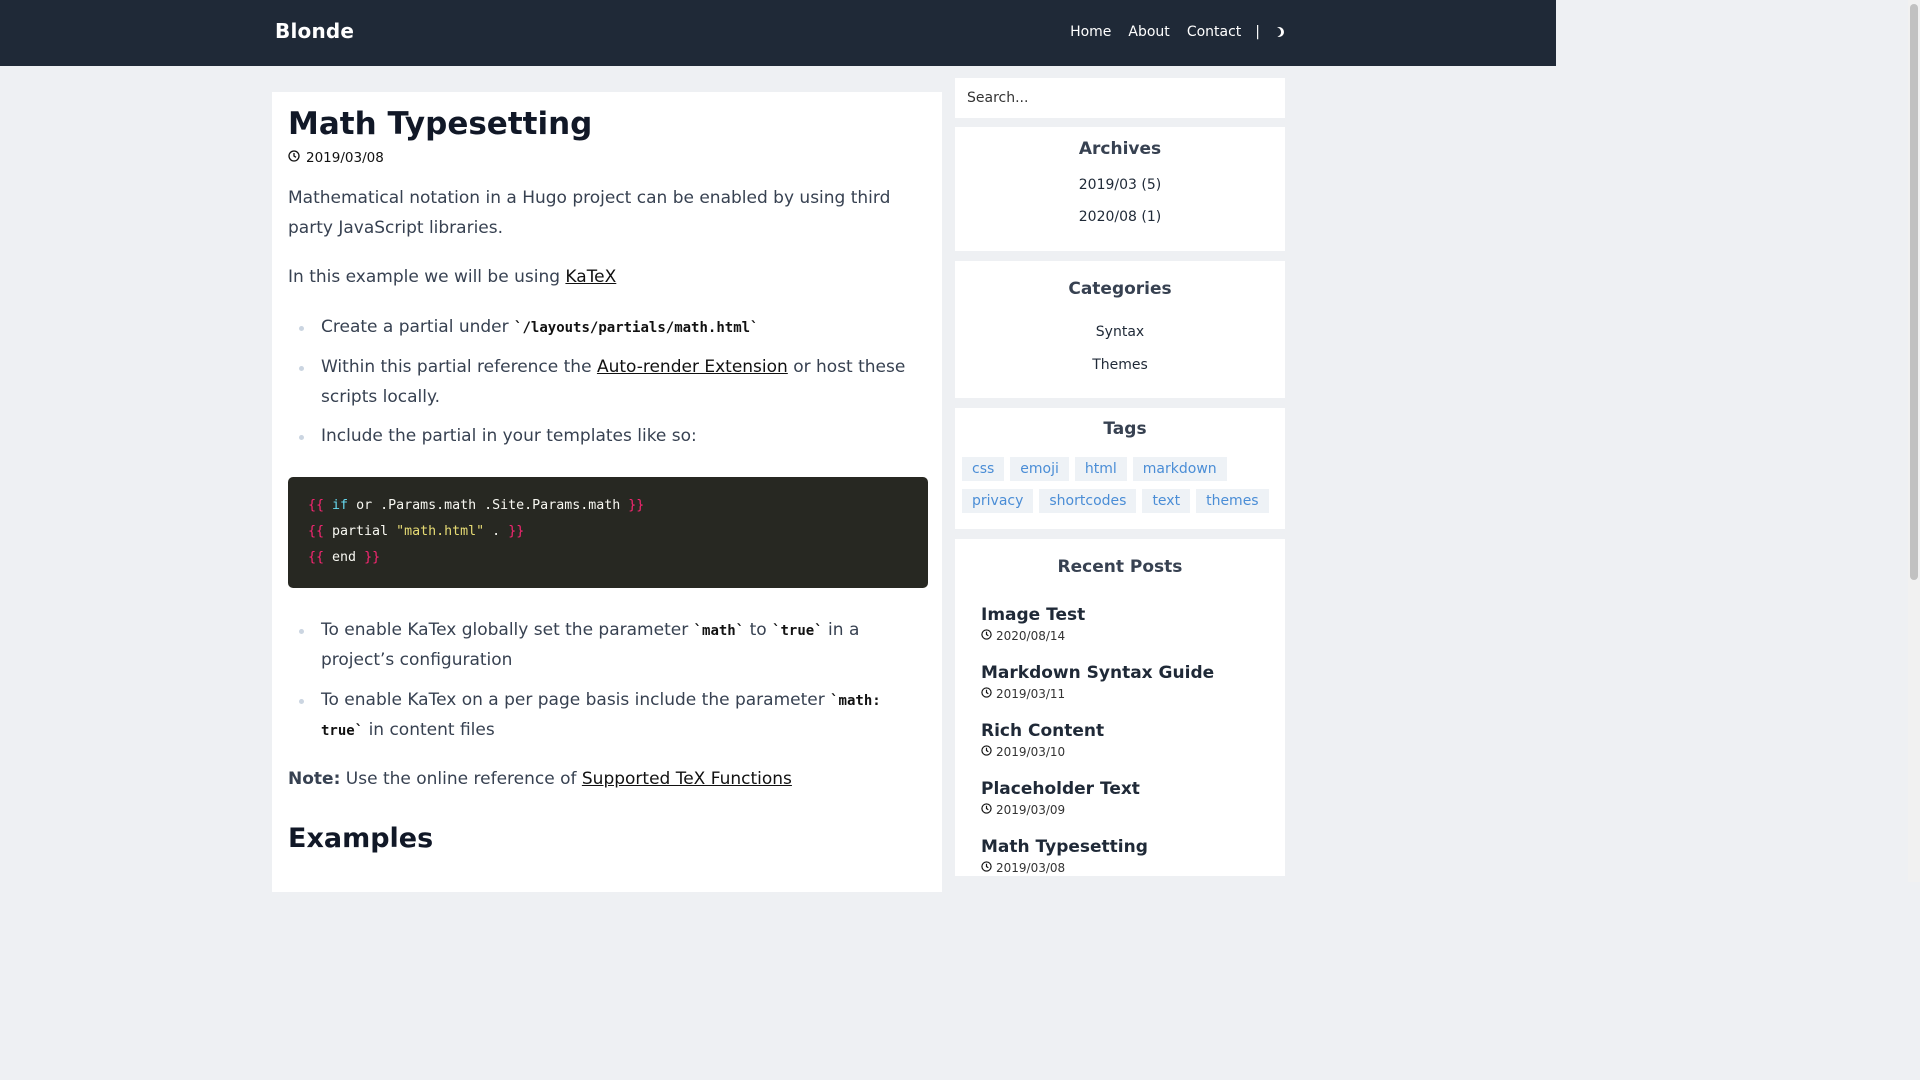  I want to click on archive-link: 2019/03 (5), so click(1120, 185).